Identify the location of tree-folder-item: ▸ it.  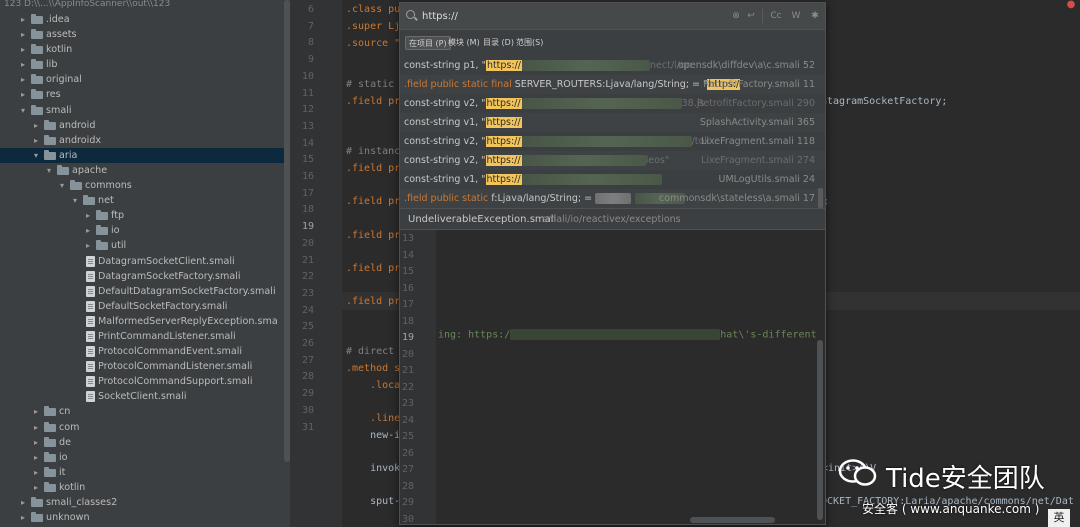
(145, 472).